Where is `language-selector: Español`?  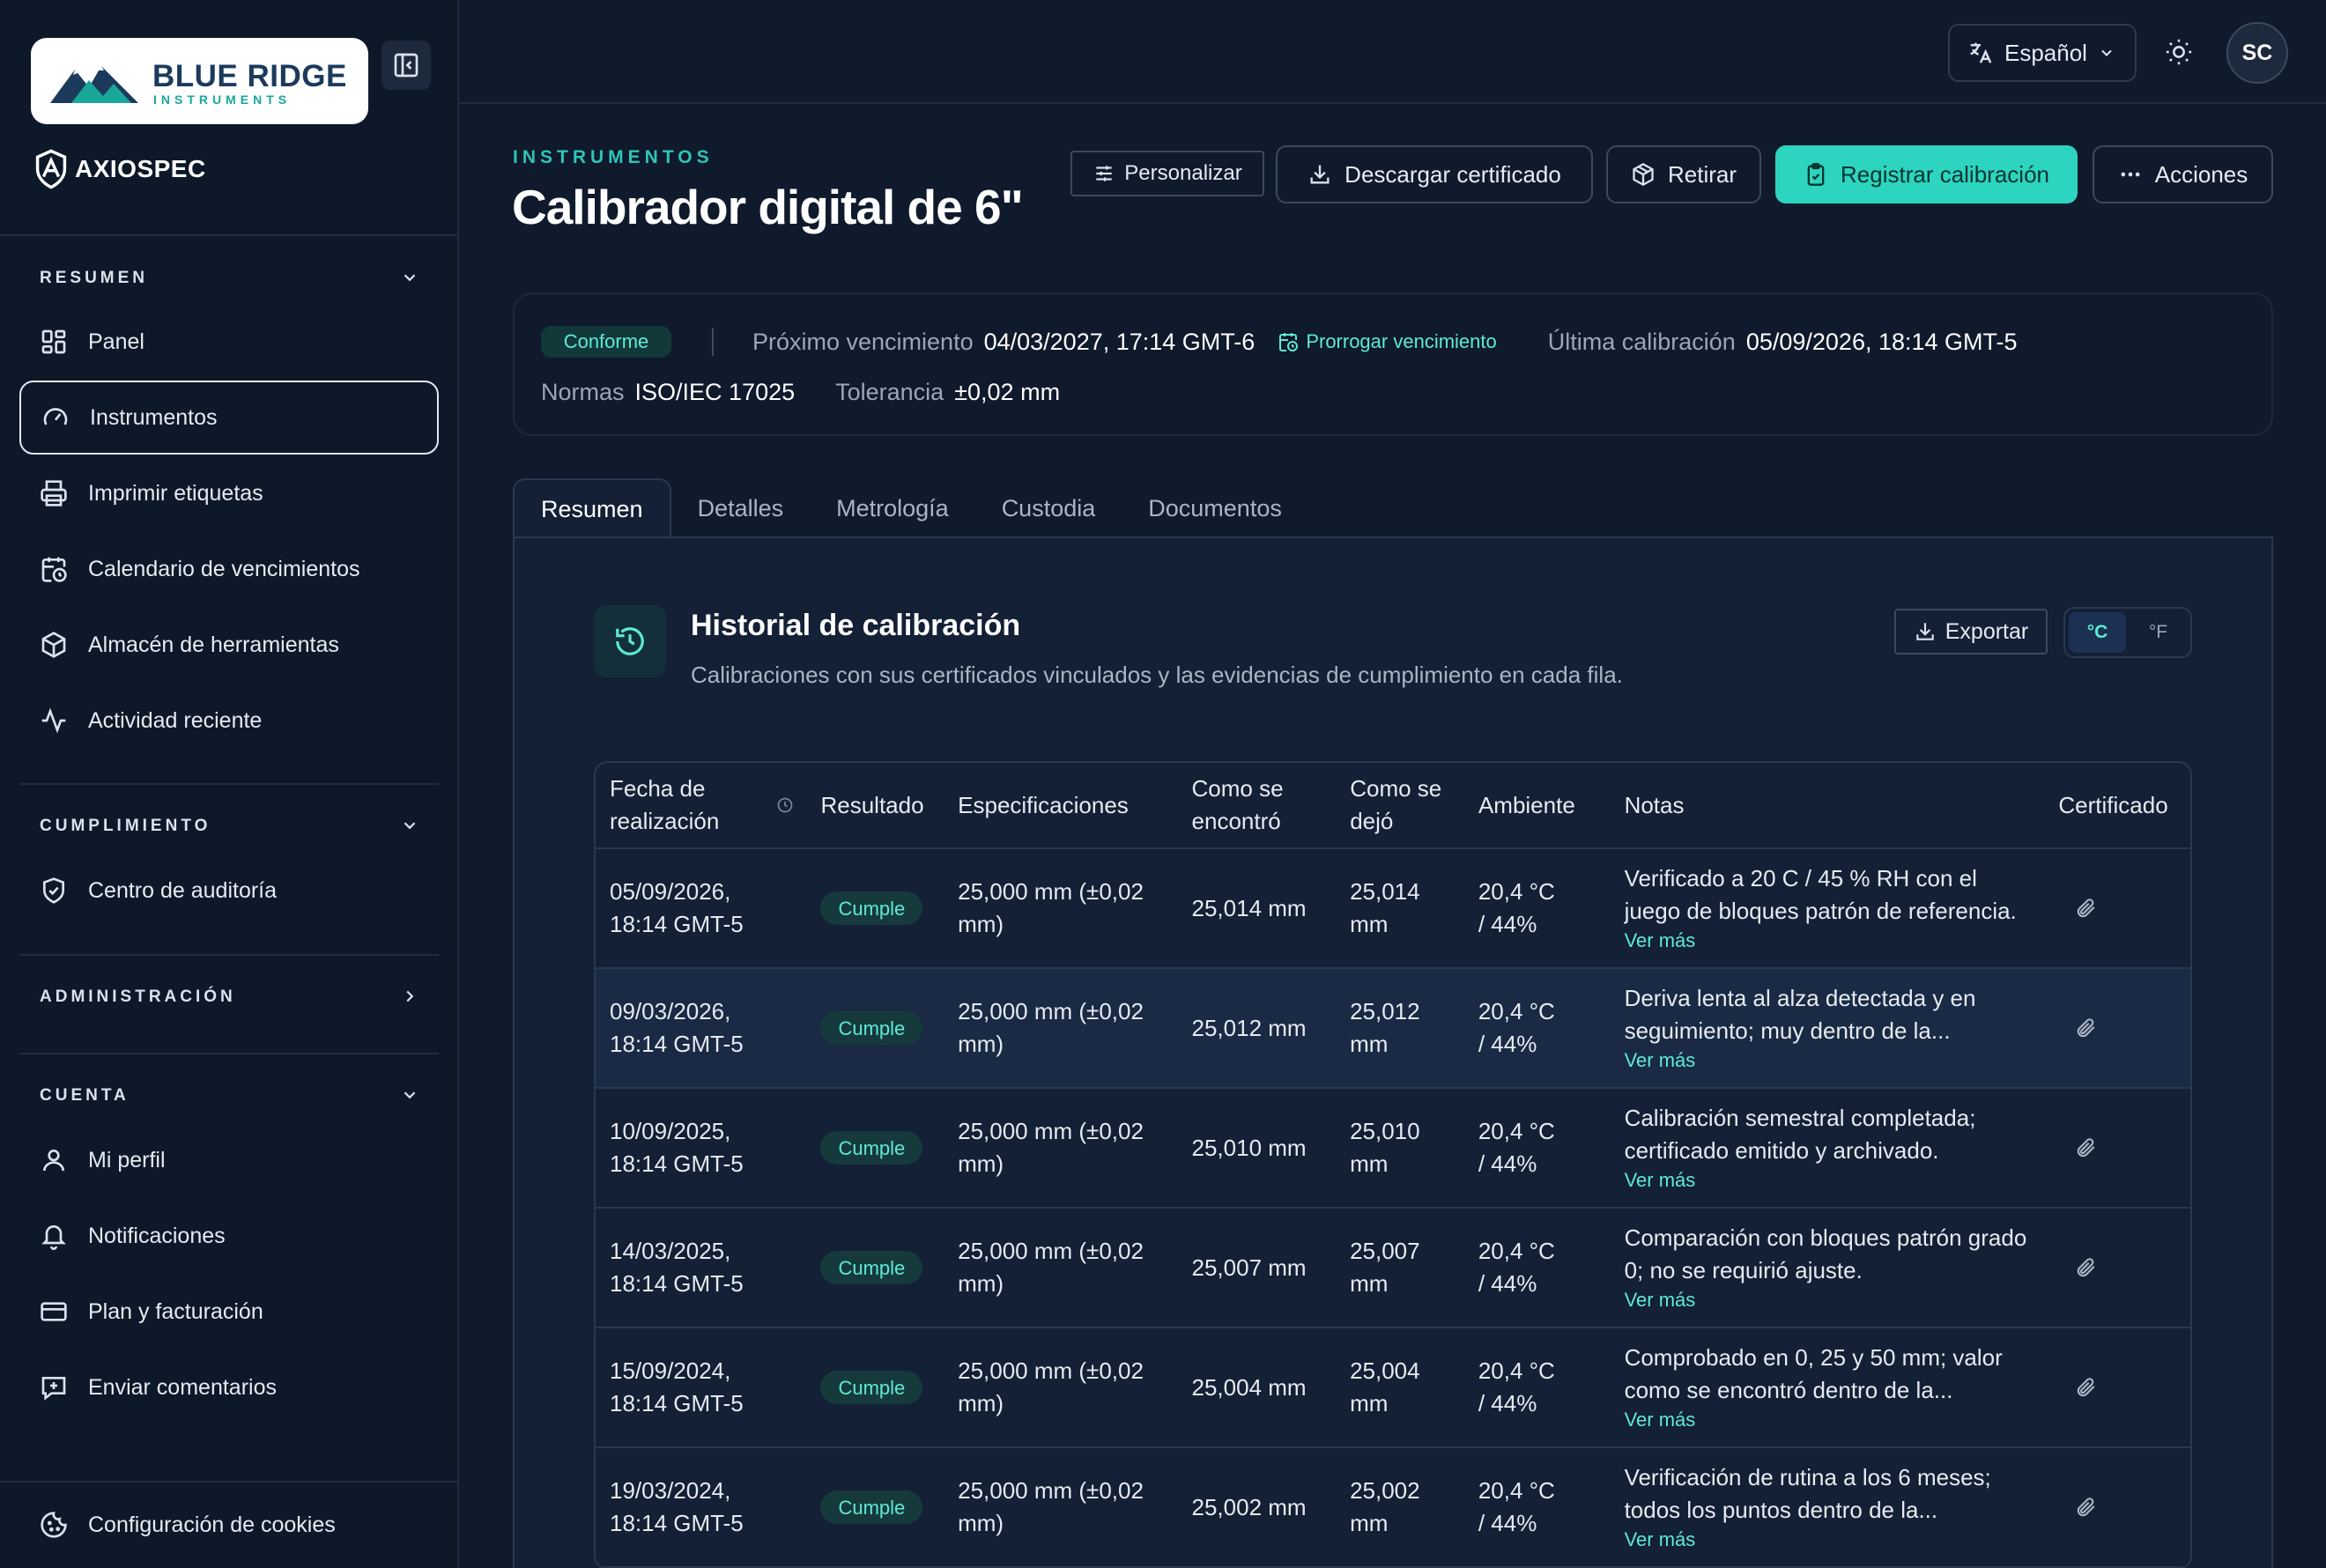 language-selector: Español is located at coordinates (2042, 53).